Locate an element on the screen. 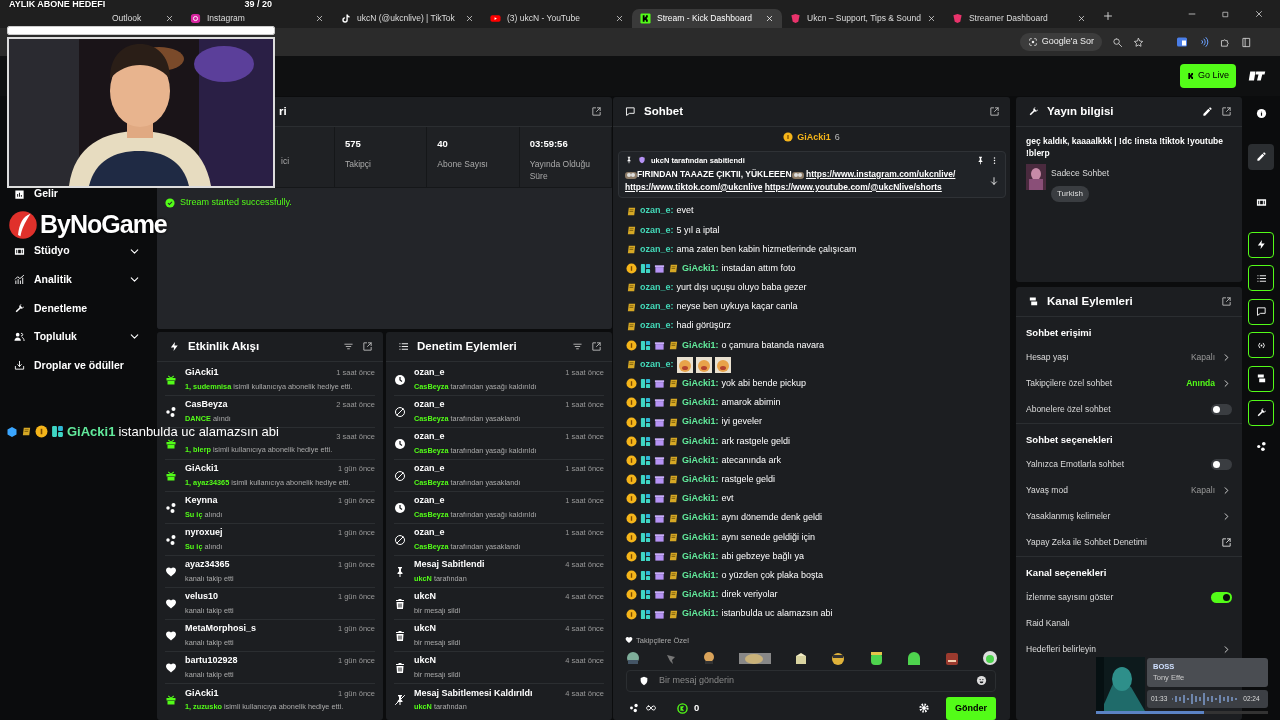 The width and height of the screenshot is (1280, 720). setting-value: Kapalı is located at coordinates (1202, 357).